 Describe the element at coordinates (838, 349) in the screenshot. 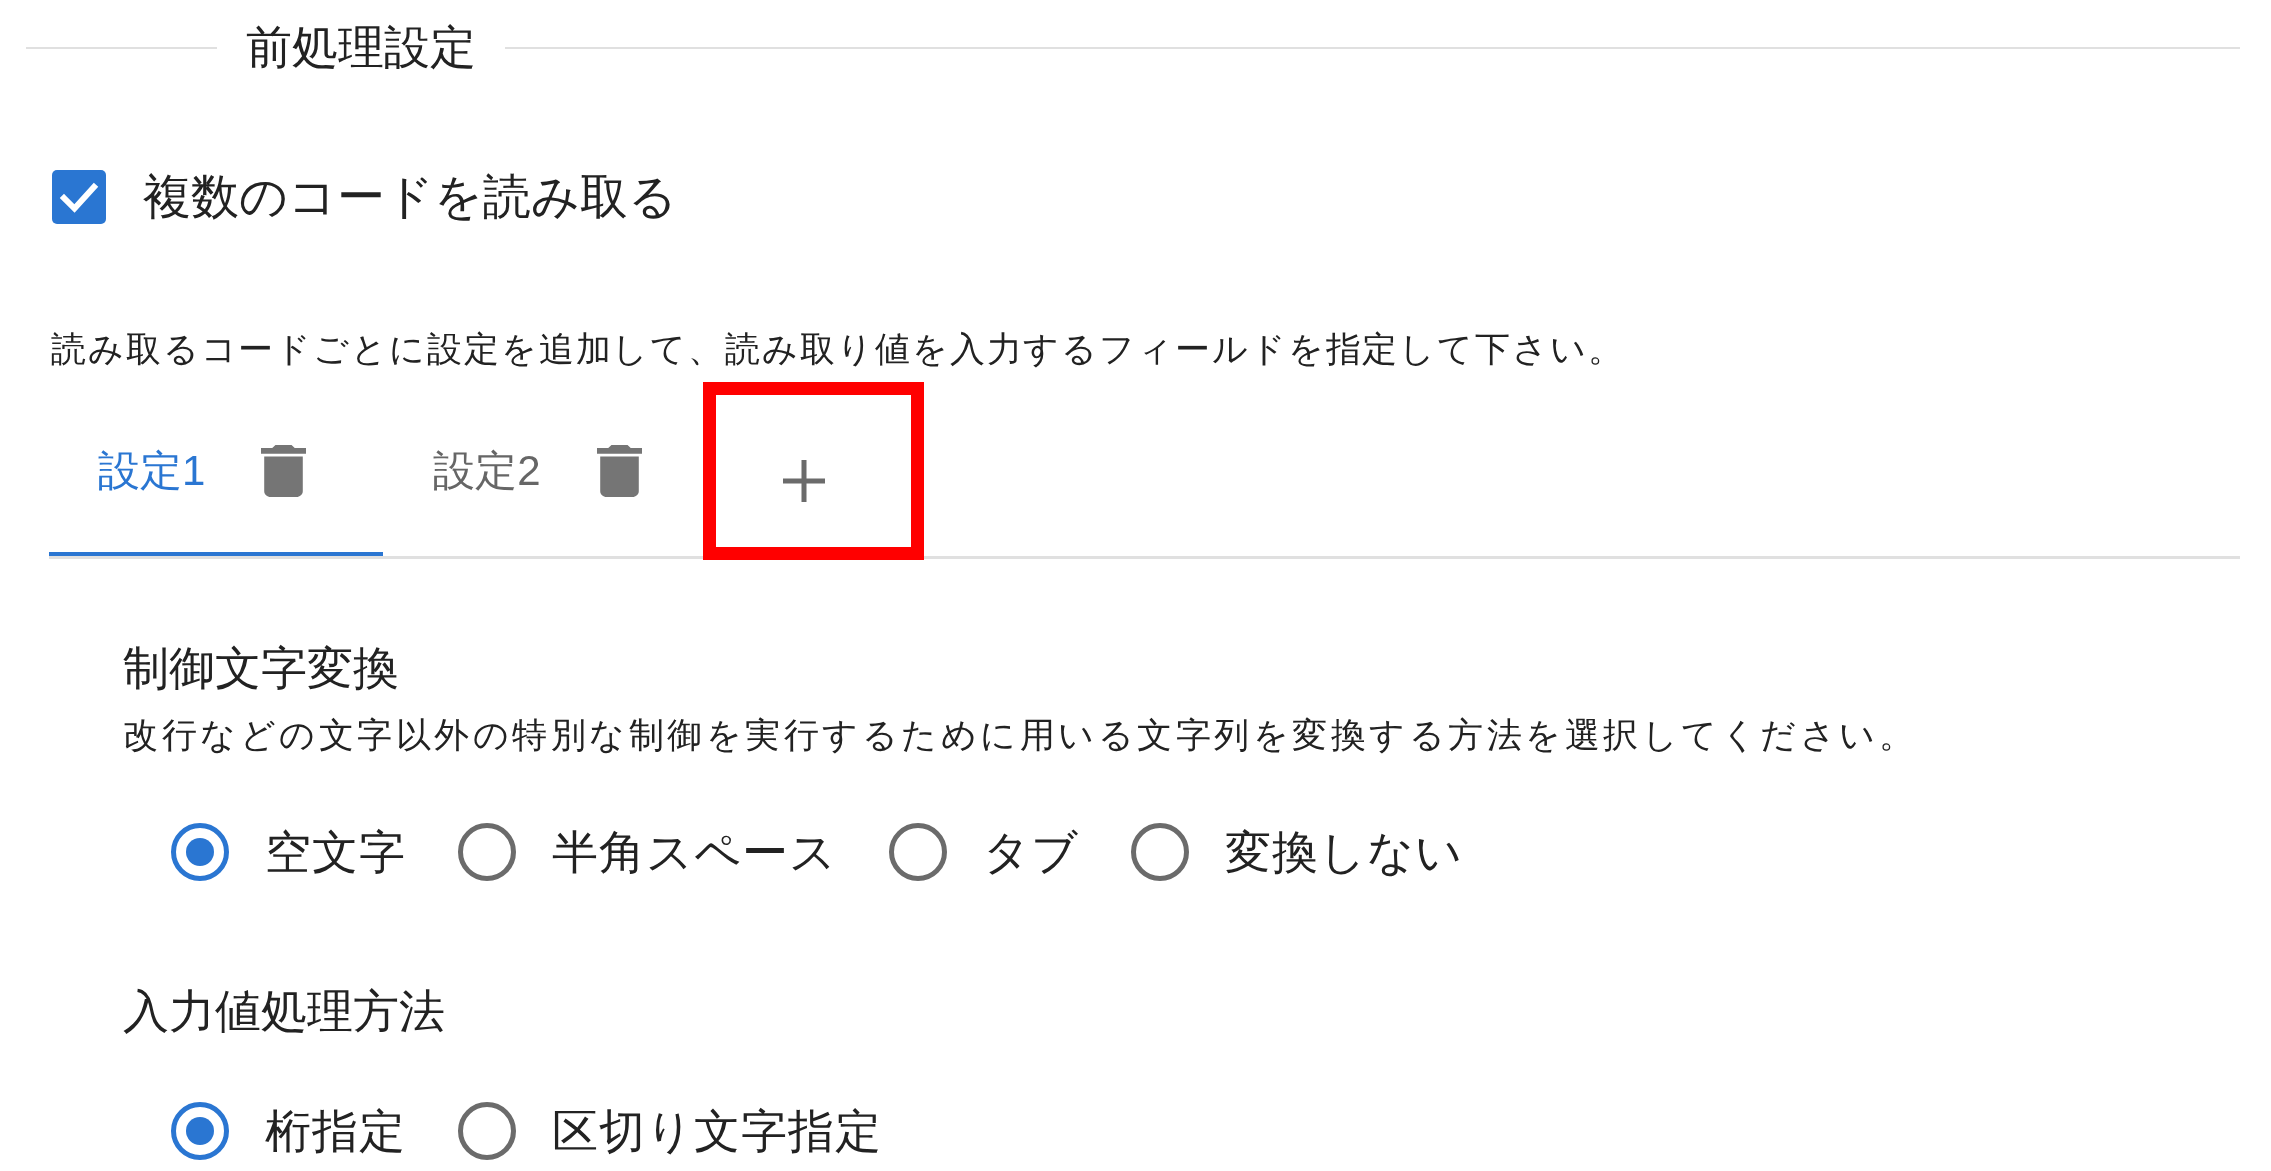

I see `description-text: 読み取るコードごとに設定を追加して、読み取り値を入力するフィールドを指定して下さい。` at that location.